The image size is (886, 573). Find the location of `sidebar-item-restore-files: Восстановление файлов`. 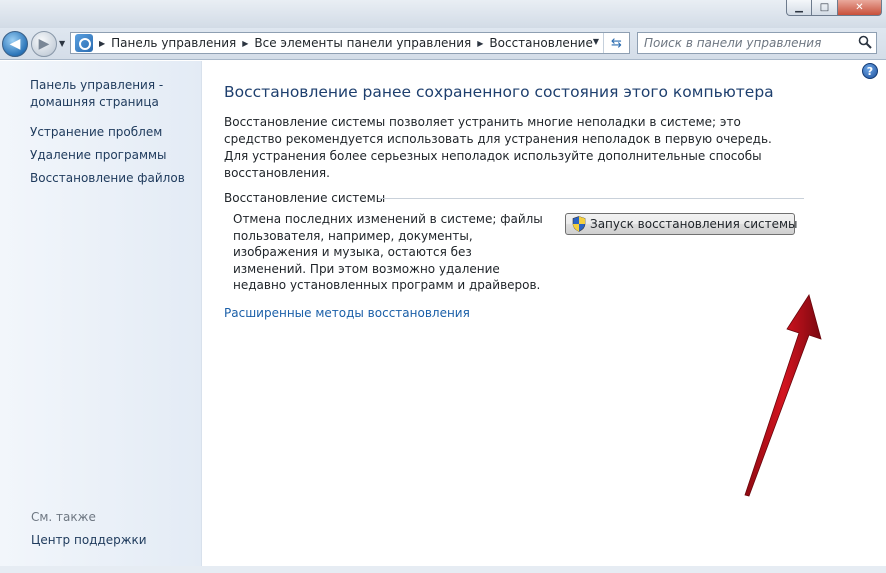

sidebar-item-restore-files: Восстановление файлов is located at coordinates (110, 178).